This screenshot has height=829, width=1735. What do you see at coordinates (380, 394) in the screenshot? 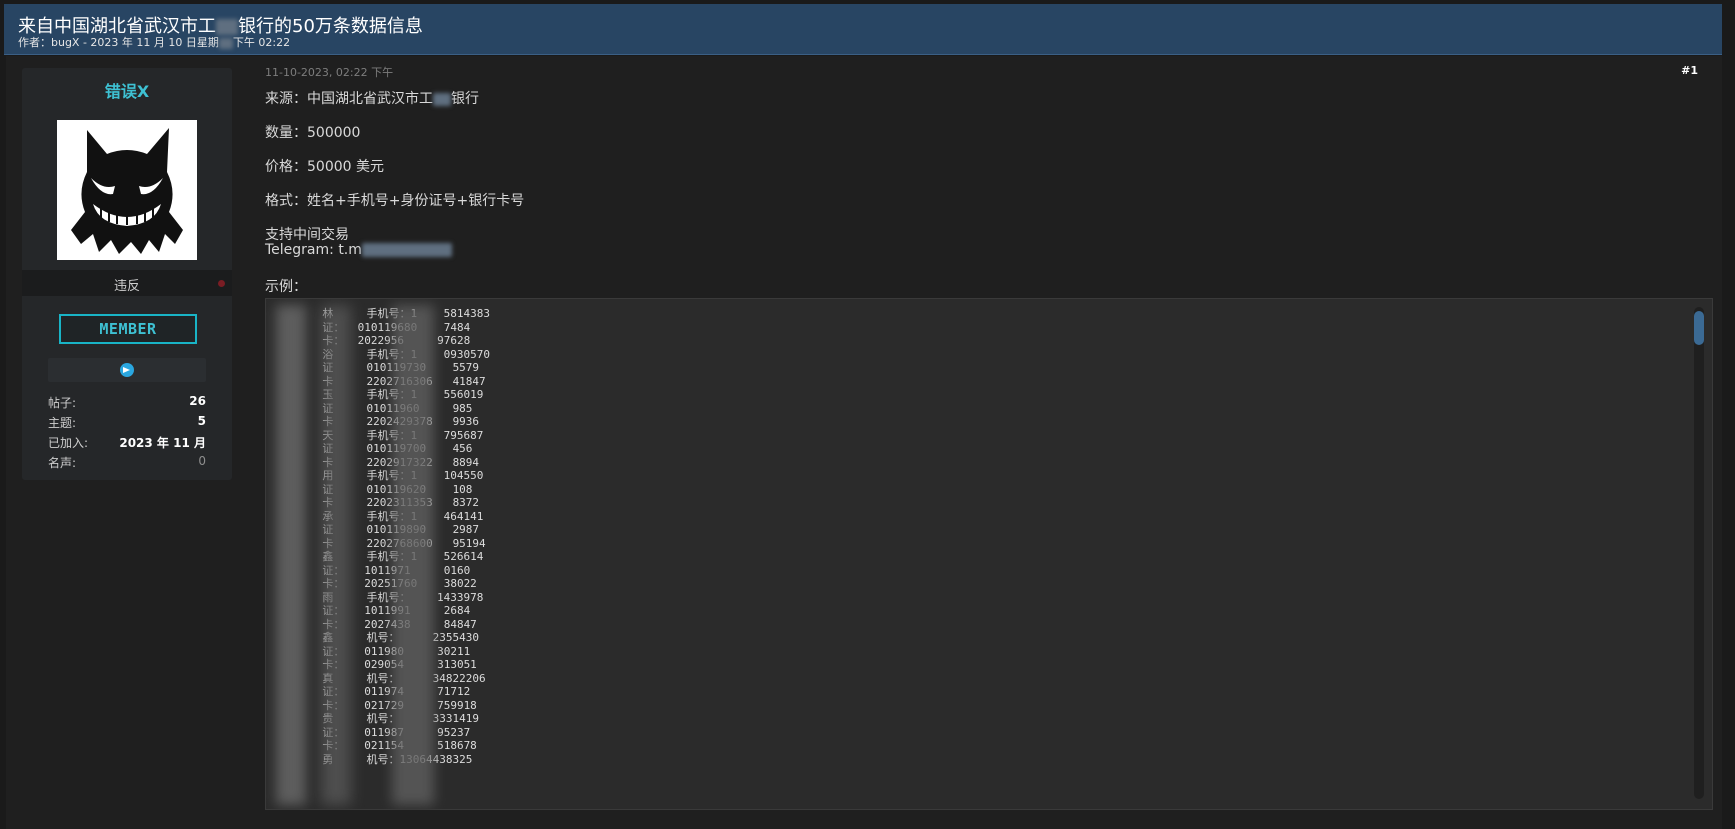
I see `code-line: 玉 手机号：1 556019` at bounding box center [380, 394].